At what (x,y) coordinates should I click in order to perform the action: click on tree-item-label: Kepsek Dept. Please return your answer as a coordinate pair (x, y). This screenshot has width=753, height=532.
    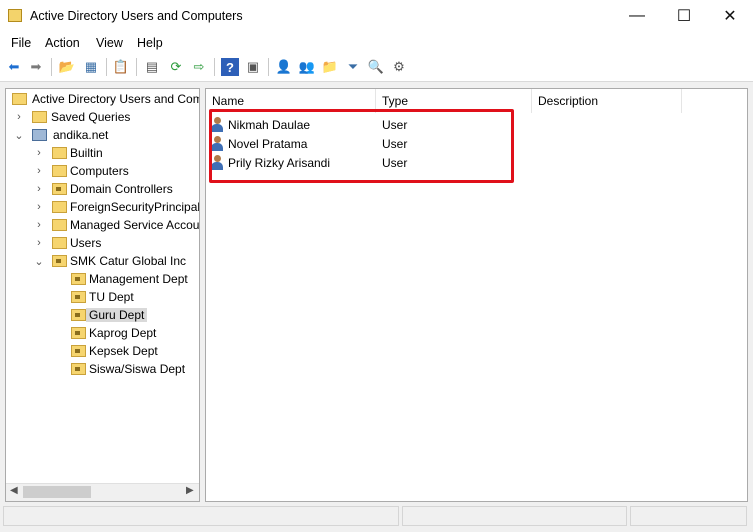
    Looking at the image, I should click on (123, 351).